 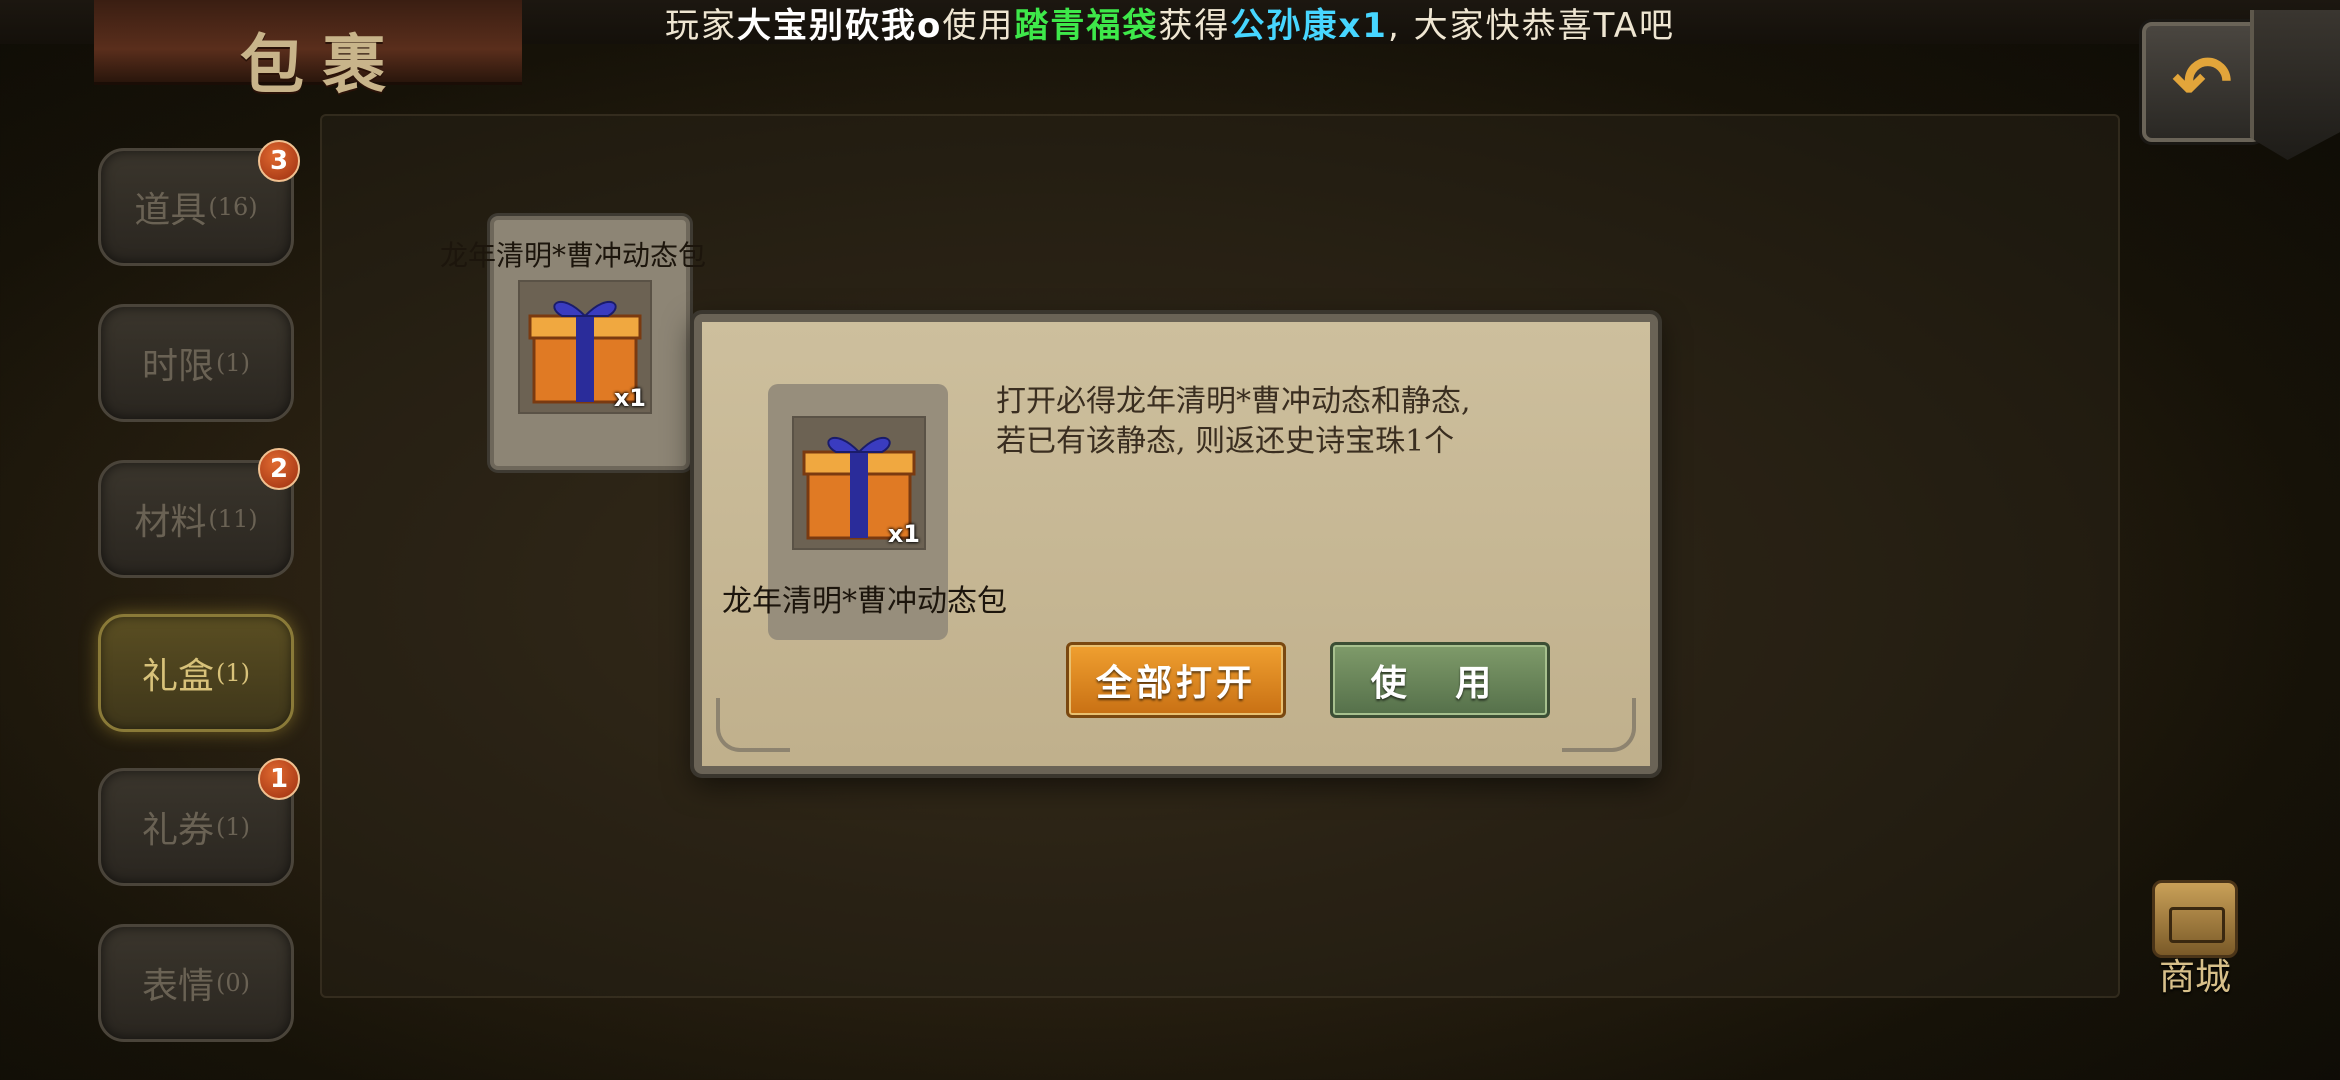 What do you see at coordinates (1194, 25) in the screenshot?
I see `broadcast-got: 获得` at bounding box center [1194, 25].